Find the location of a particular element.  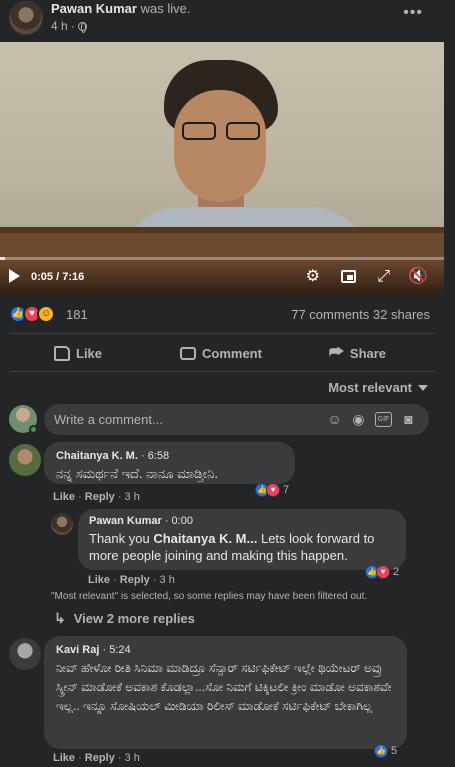

share-button: ⮫ Share is located at coordinates (357, 353).